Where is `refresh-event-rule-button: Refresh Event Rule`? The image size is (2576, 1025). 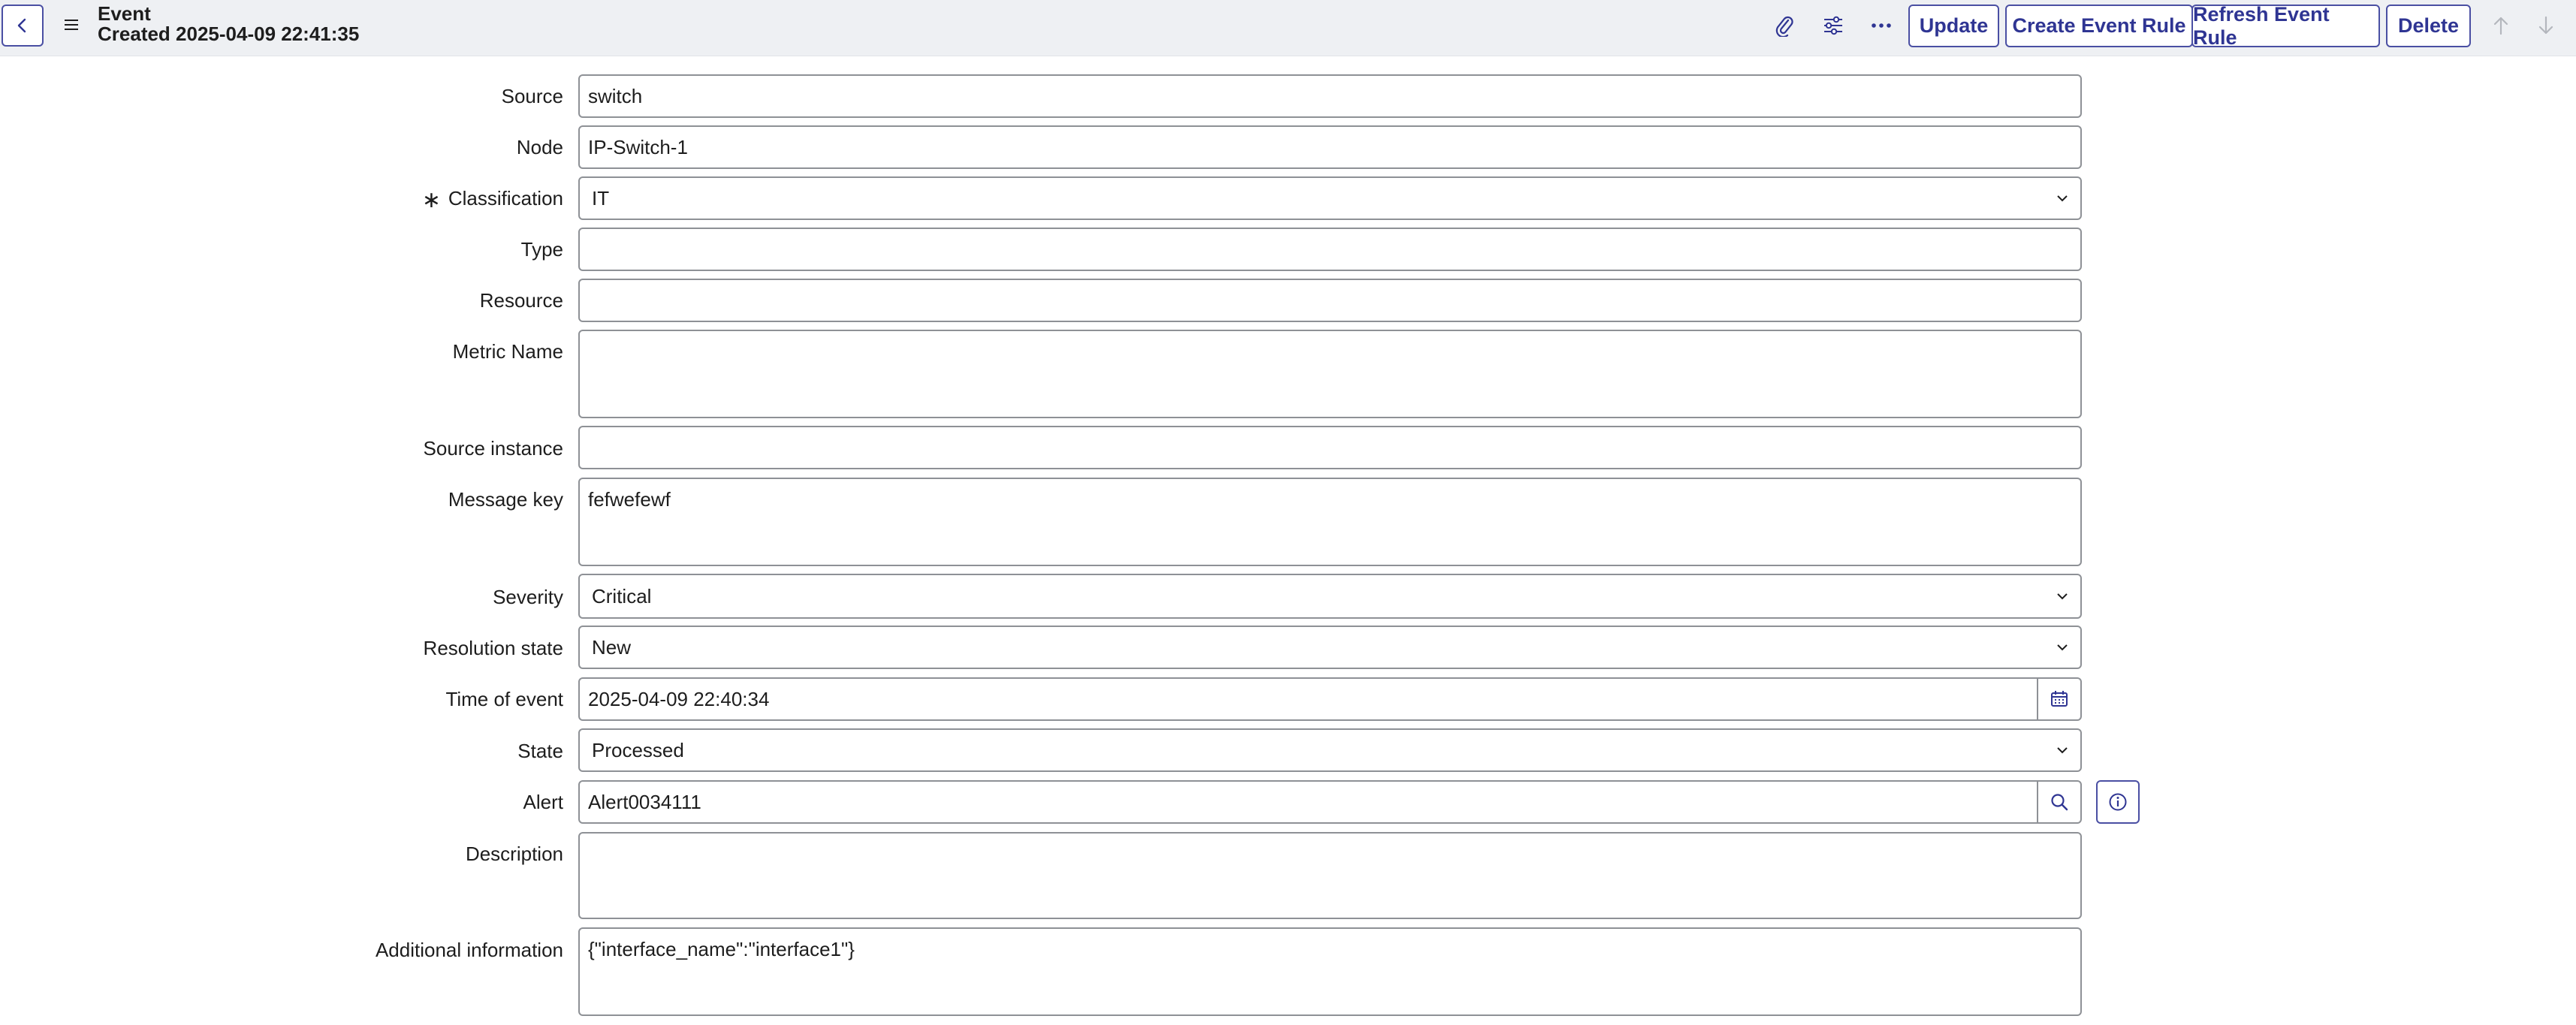
refresh-event-rule-button: Refresh Event Rule is located at coordinates (2286, 26).